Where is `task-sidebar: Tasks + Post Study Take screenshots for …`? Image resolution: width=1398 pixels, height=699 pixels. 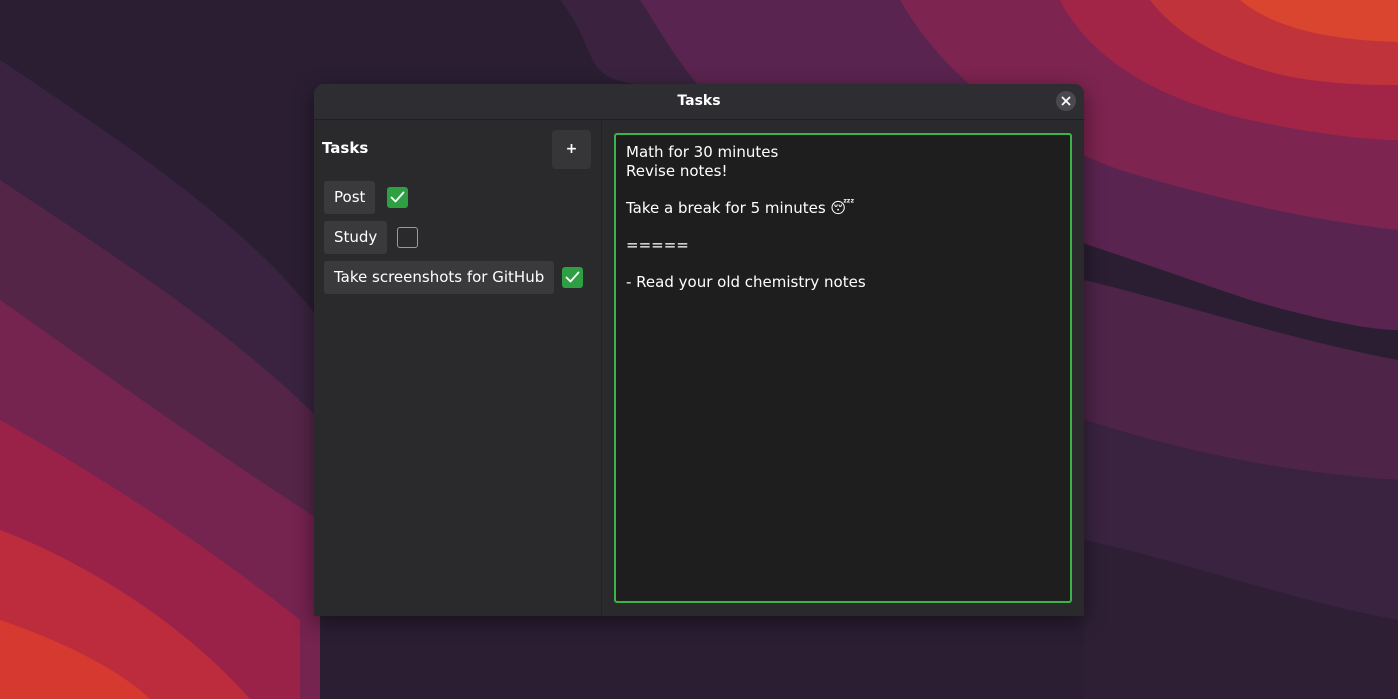 task-sidebar: Tasks + Post Study Take screenshots for … is located at coordinates (458, 368).